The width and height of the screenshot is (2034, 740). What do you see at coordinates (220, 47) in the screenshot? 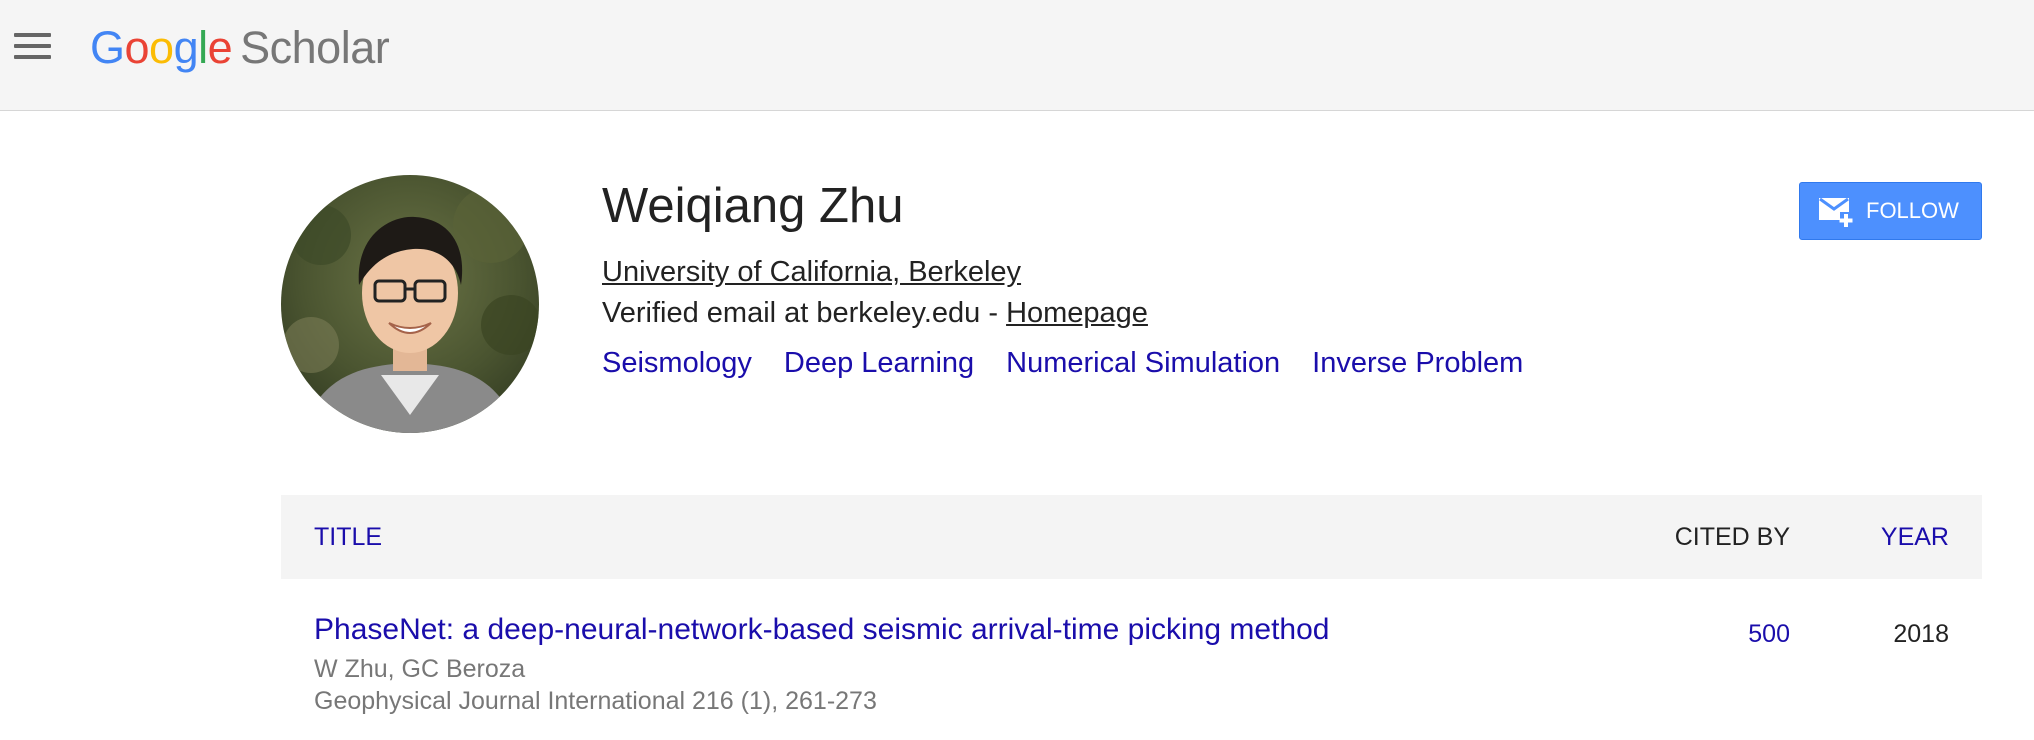
I see `logo-letter: e` at bounding box center [220, 47].